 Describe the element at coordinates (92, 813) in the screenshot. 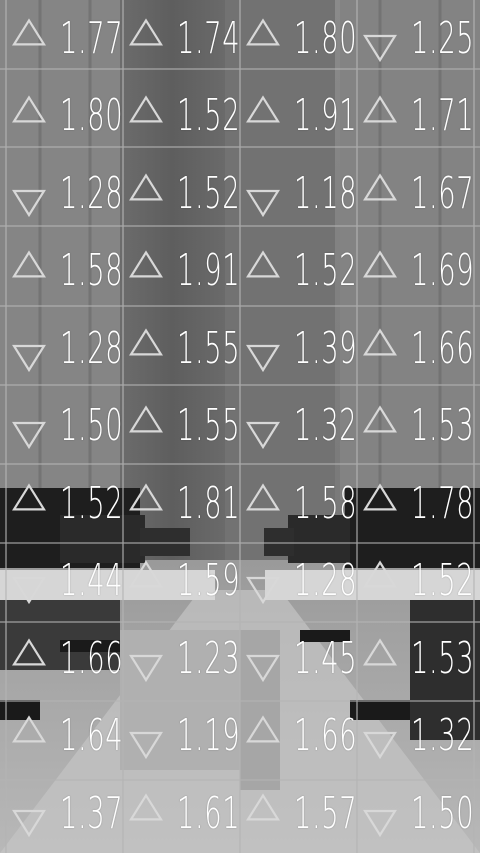

I see `ticker-value: 1.37` at that location.